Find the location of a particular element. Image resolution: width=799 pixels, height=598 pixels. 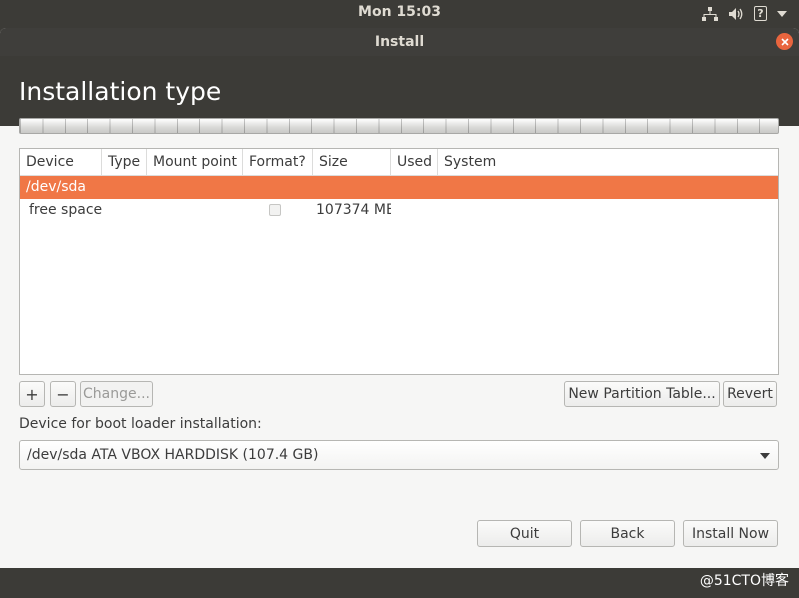

add-partition-button: + is located at coordinates (32, 394).